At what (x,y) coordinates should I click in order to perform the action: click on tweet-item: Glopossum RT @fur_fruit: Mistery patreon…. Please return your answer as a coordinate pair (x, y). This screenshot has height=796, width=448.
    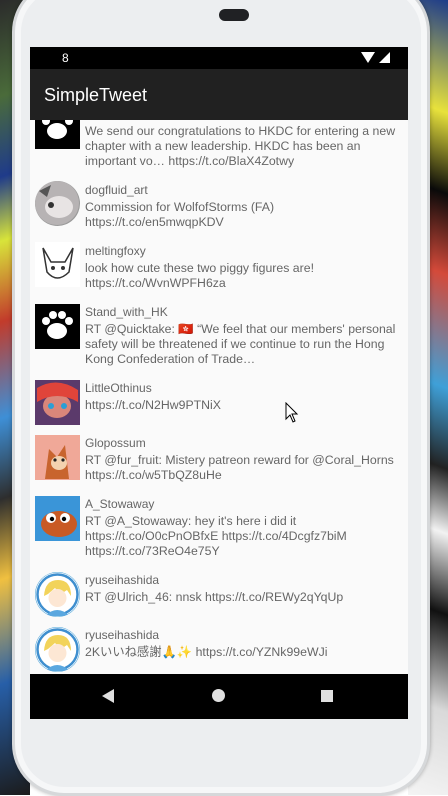
    Looking at the image, I should click on (219, 461).